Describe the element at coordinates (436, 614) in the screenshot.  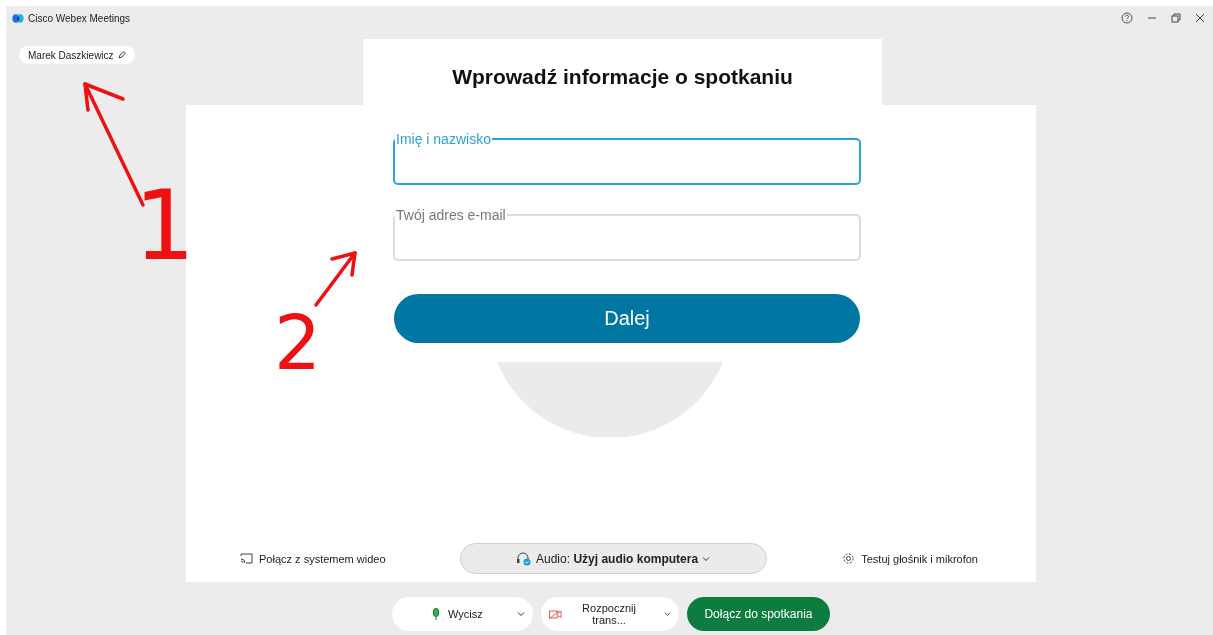
I see `microphone-icon` at that location.